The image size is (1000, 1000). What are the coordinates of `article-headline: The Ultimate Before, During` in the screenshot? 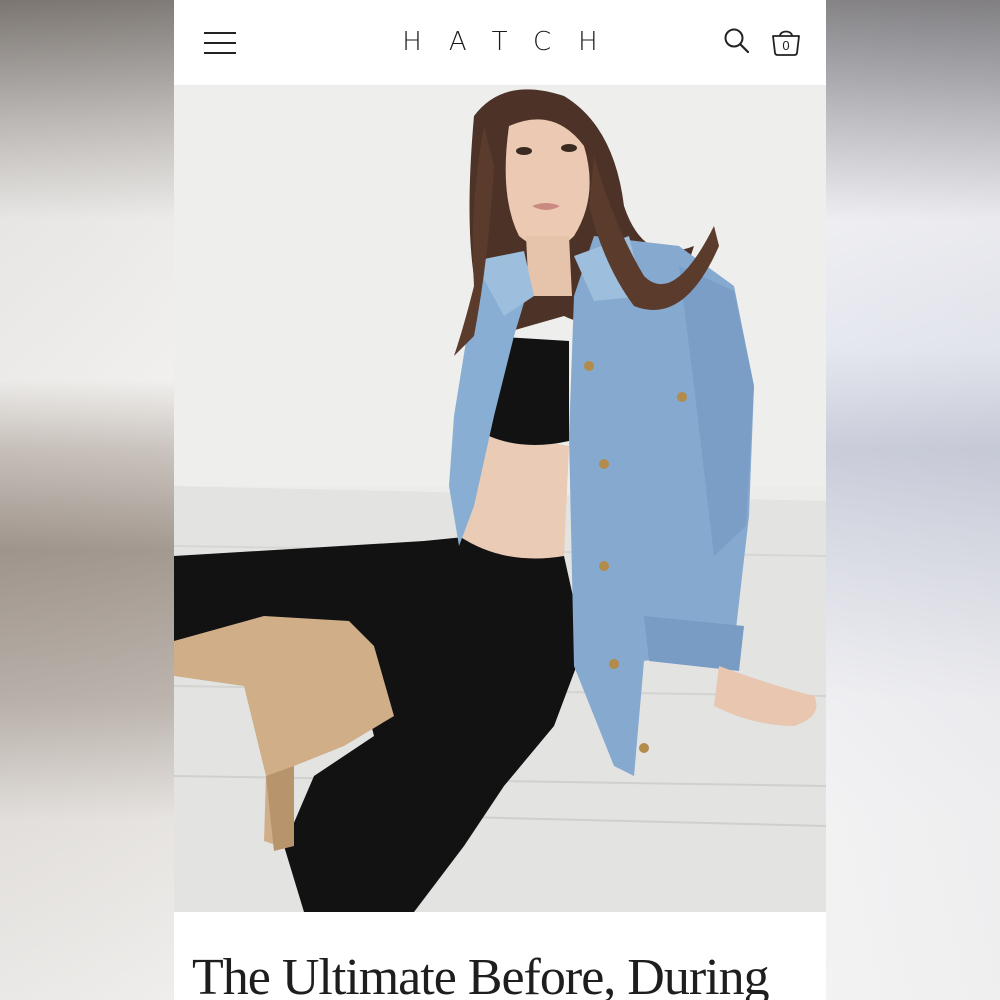 It's located at (481, 974).